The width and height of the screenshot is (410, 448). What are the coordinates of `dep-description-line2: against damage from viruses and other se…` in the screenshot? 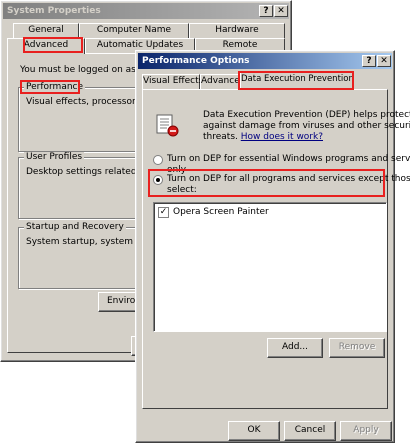 It's located at (306, 126).